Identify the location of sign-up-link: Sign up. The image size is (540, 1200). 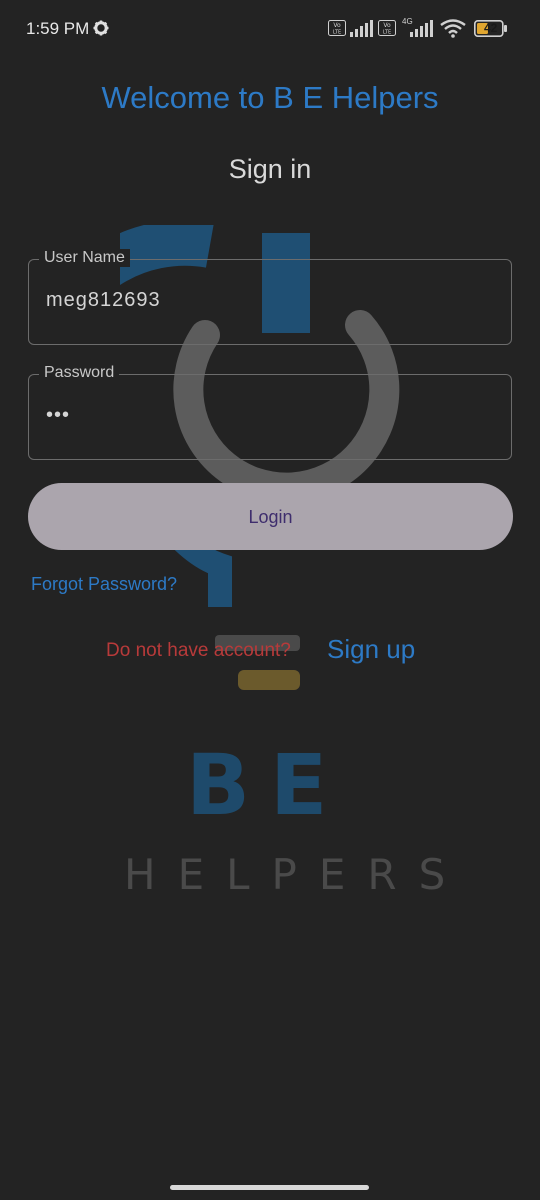
(371, 649).